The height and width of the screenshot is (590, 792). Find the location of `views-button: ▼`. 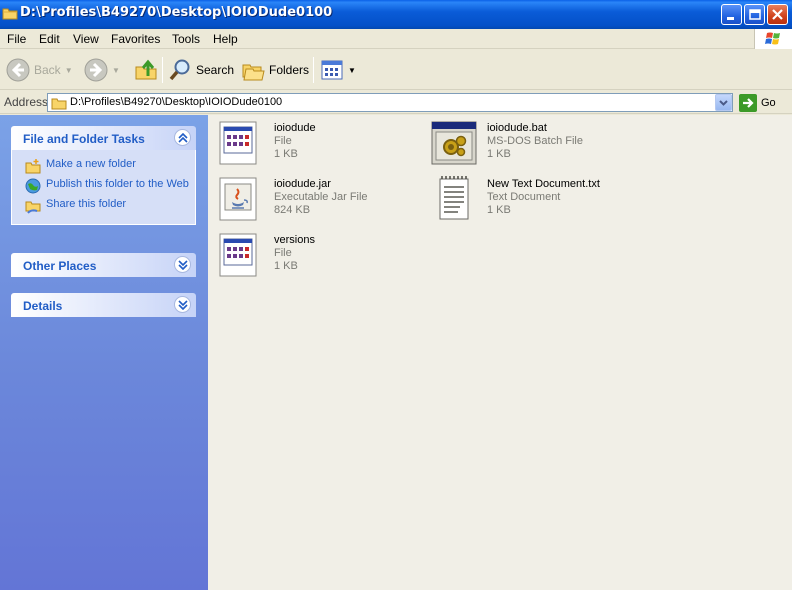

views-button: ▼ is located at coordinates (338, 70).